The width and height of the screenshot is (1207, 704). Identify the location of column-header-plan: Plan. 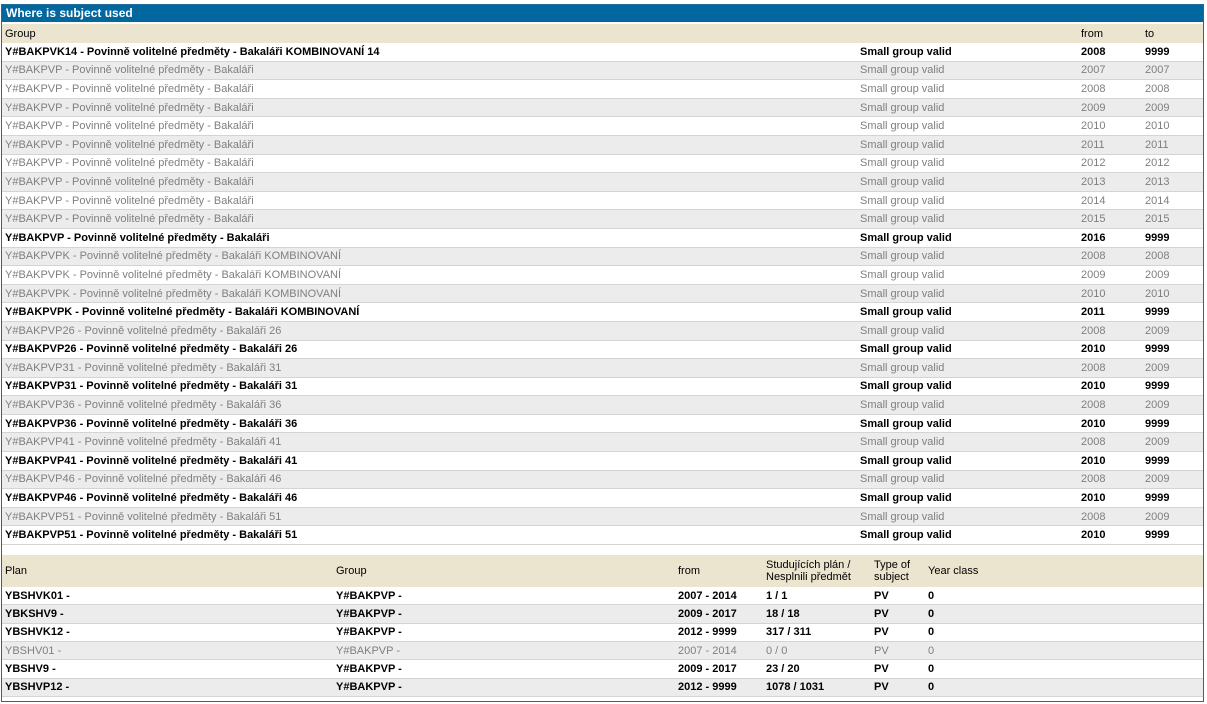
(167, 571).